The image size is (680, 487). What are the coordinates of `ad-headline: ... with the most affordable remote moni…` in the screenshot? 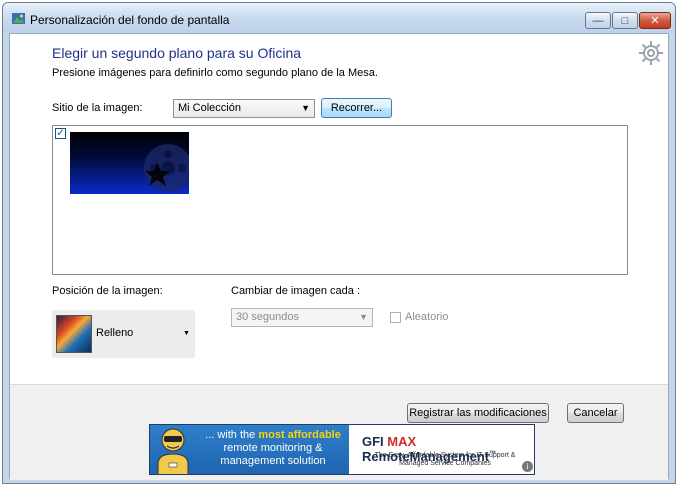 It's located at (273, 448).